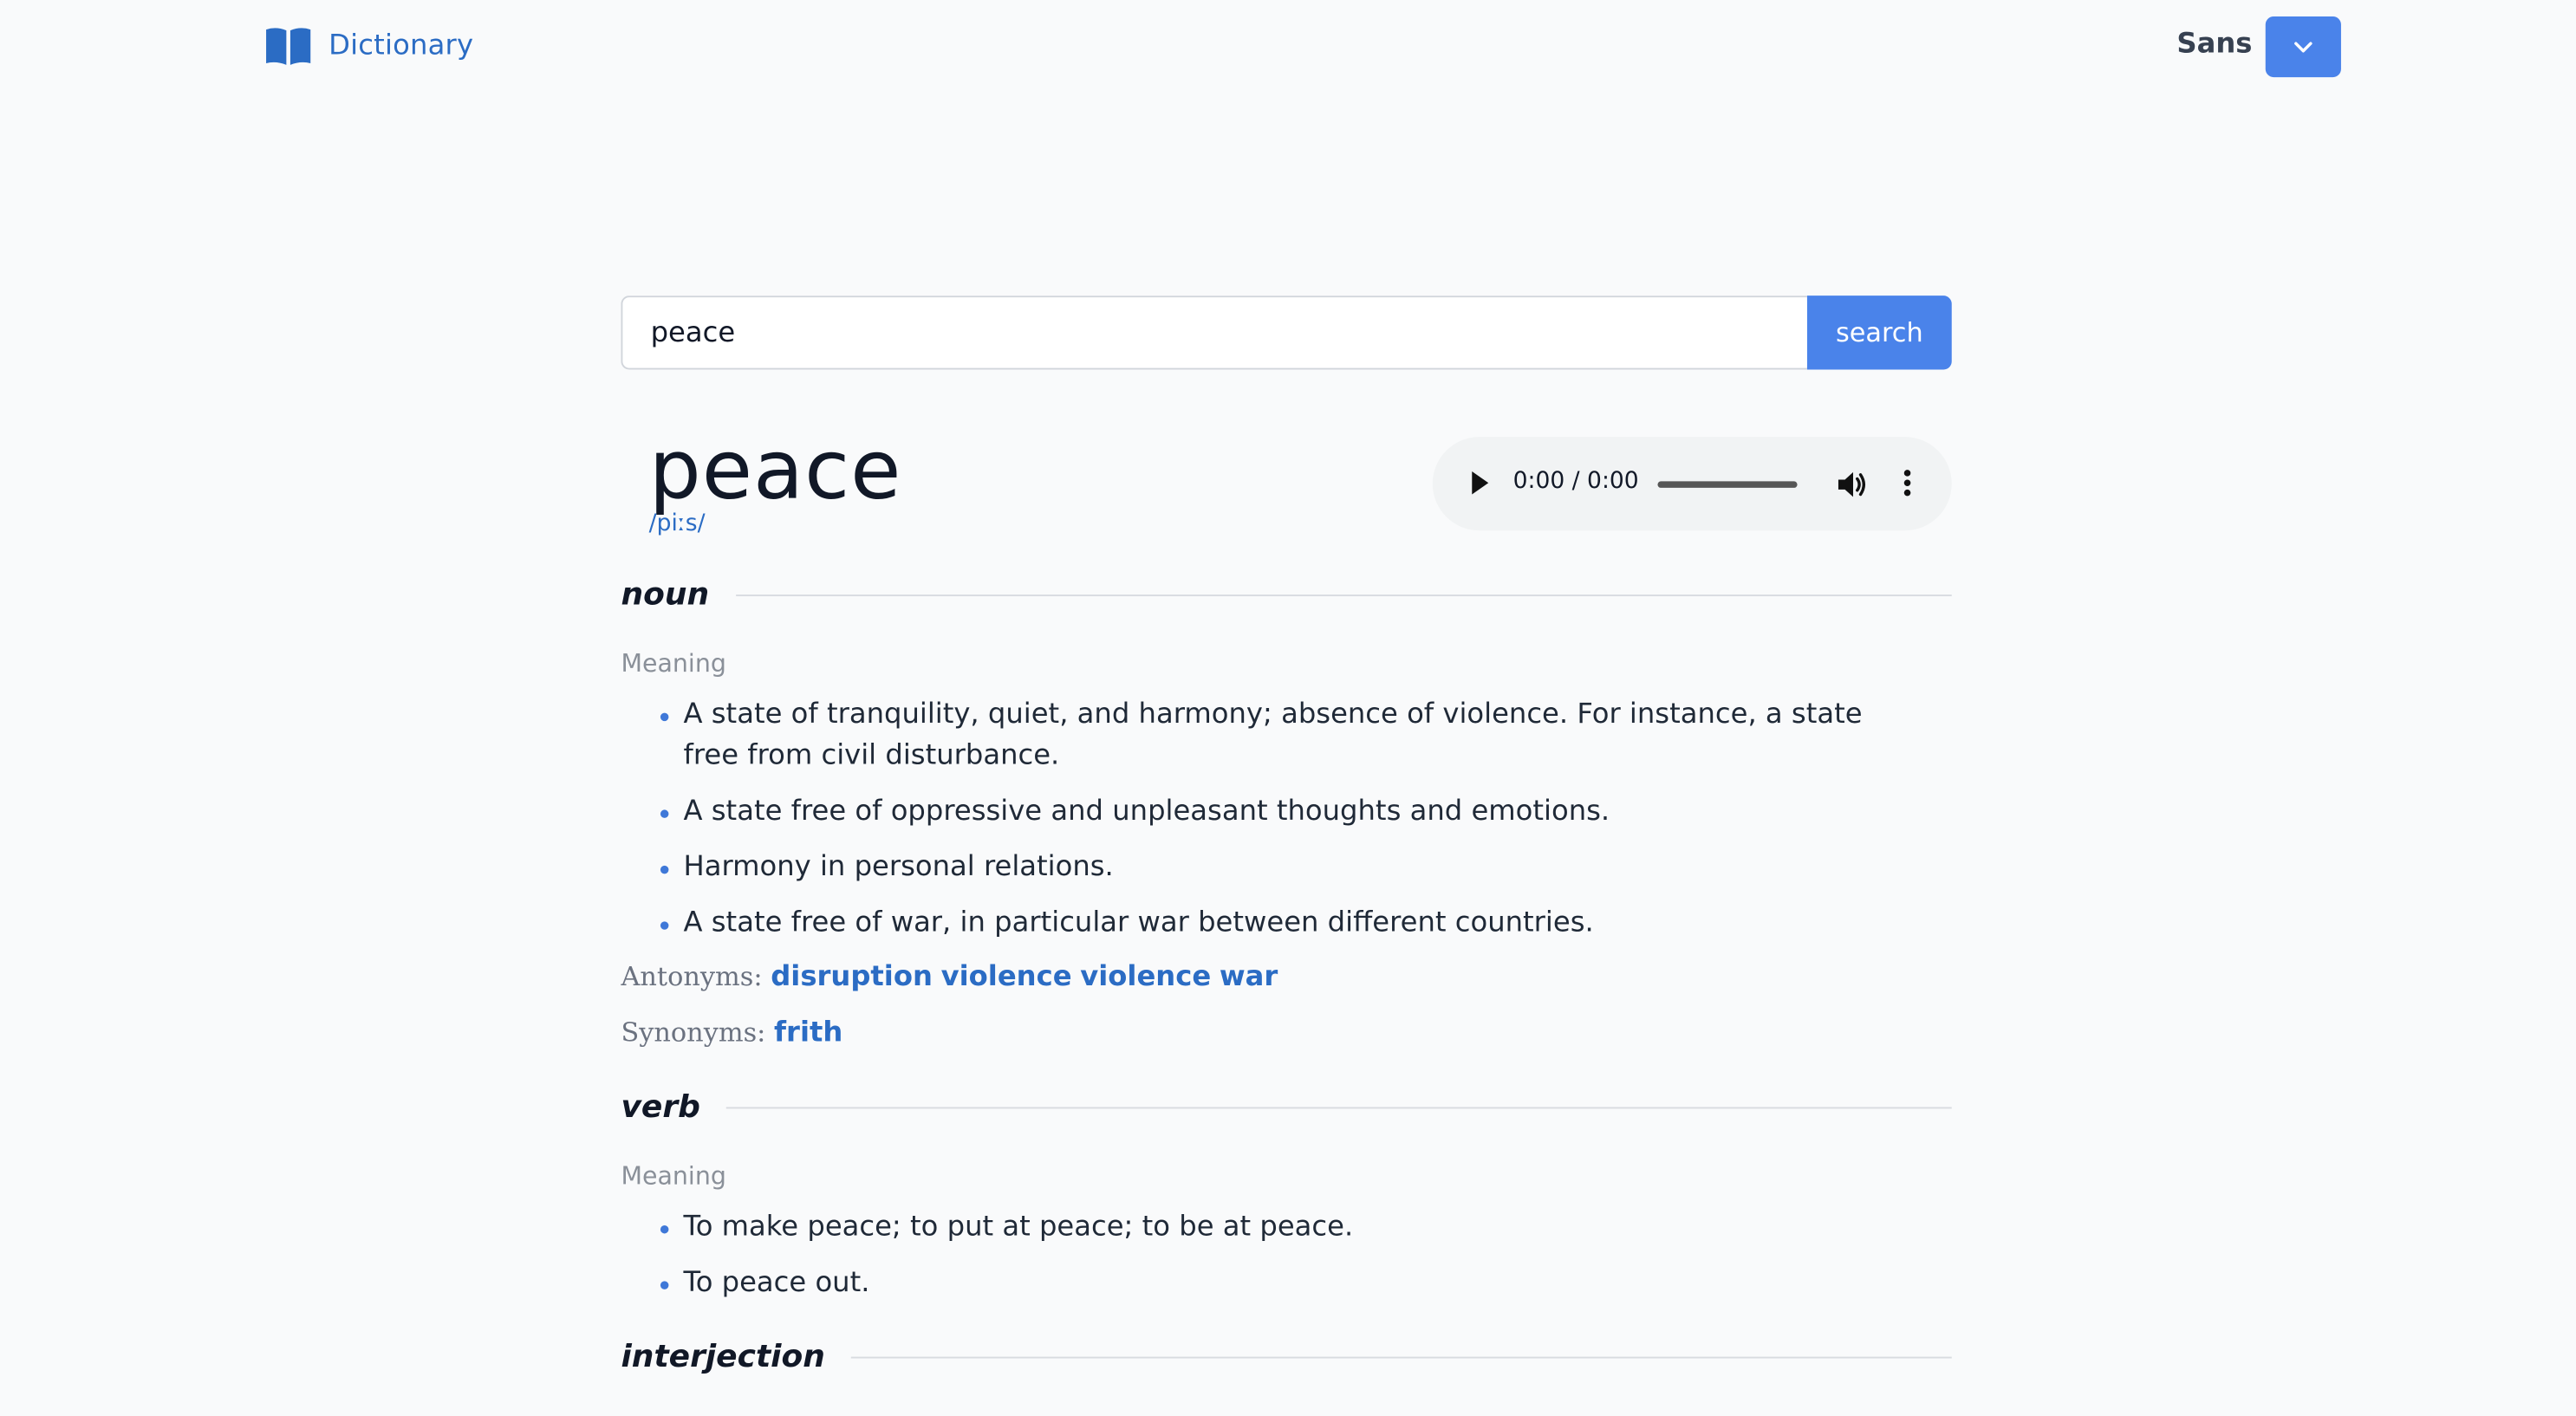 The width and height of the screenshot is (2576, 1416). I want to click on section-heading-interjection: interjection, so click(1286, 1357).